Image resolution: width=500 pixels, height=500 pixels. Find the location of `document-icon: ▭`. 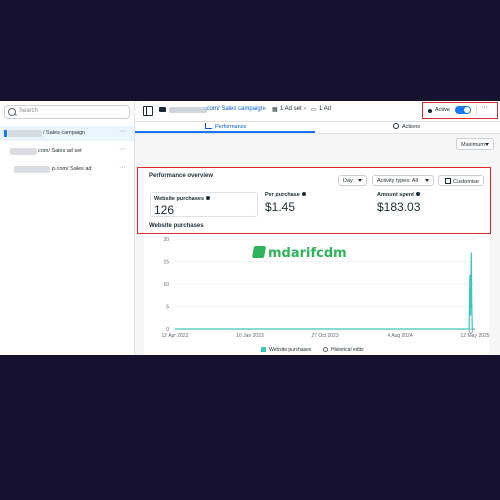

document-icon: ▭ is located at coordinates (314, 110).